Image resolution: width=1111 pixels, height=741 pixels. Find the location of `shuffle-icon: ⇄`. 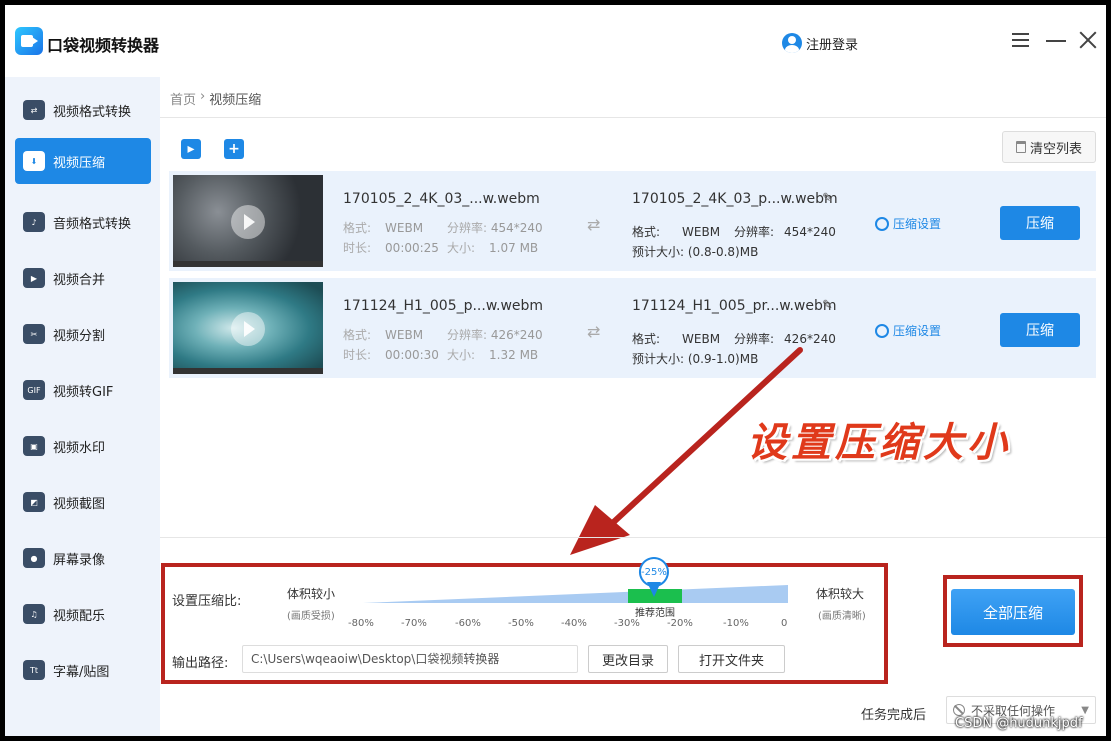

shuffle-icon: ⇄ is located at coordinates (594, 224).